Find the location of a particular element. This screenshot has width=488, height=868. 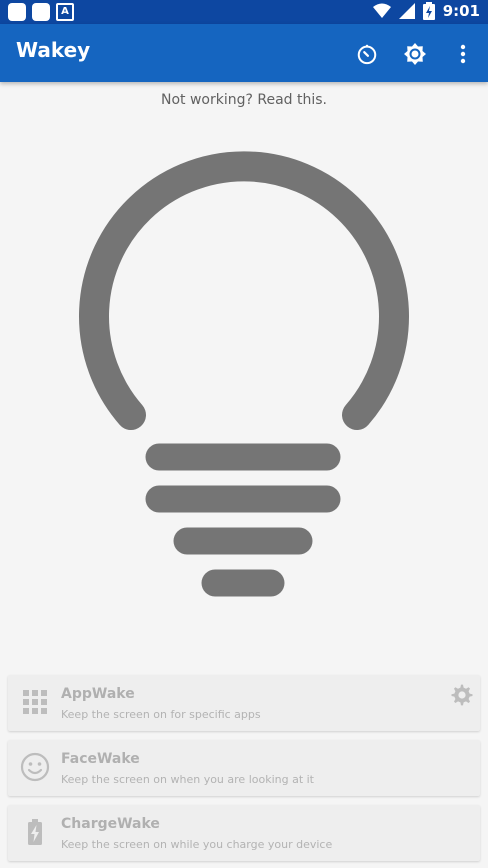

help-link: Not working? Read this. is located at coordinates (244, 100).